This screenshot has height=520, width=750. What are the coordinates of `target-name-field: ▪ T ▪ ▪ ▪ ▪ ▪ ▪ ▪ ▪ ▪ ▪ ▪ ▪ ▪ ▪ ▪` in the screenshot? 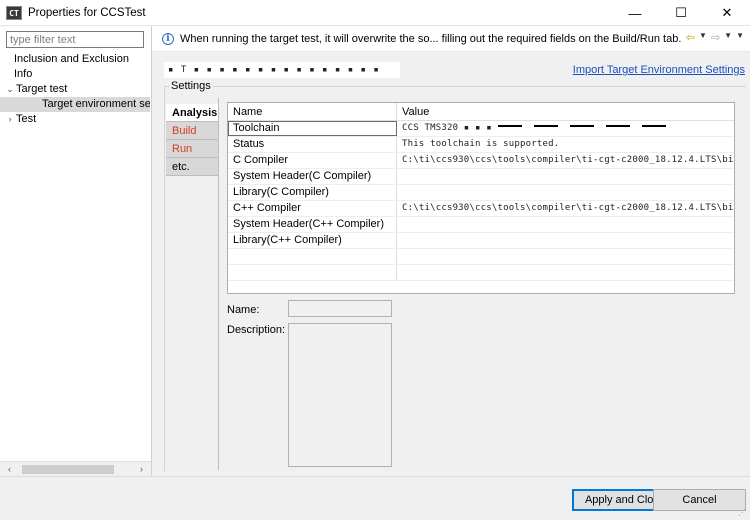 It's located at (282, 70).